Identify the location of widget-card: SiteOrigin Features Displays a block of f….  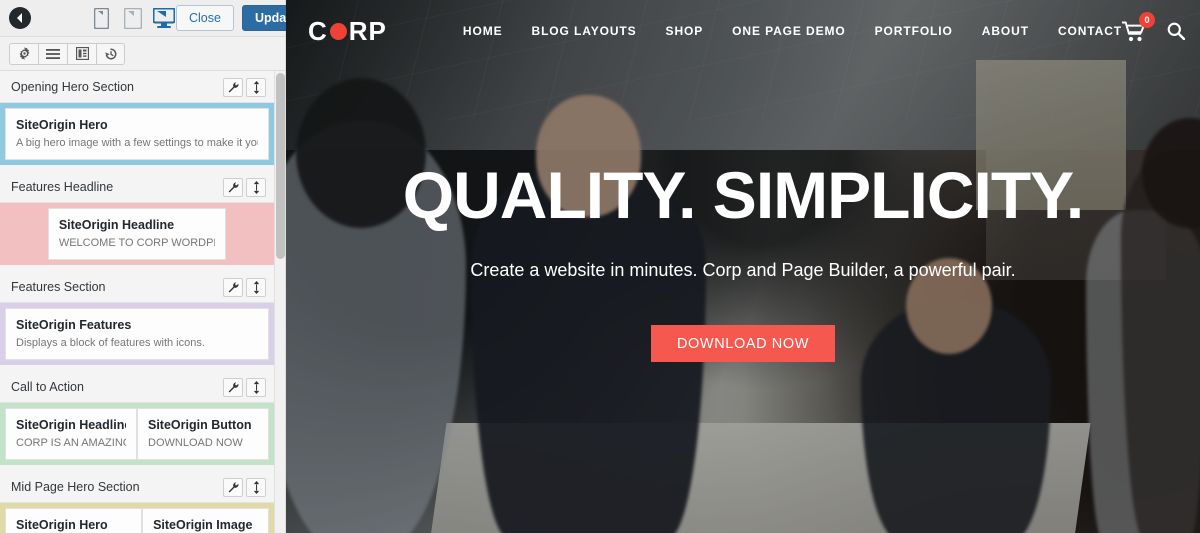
(137, 334).